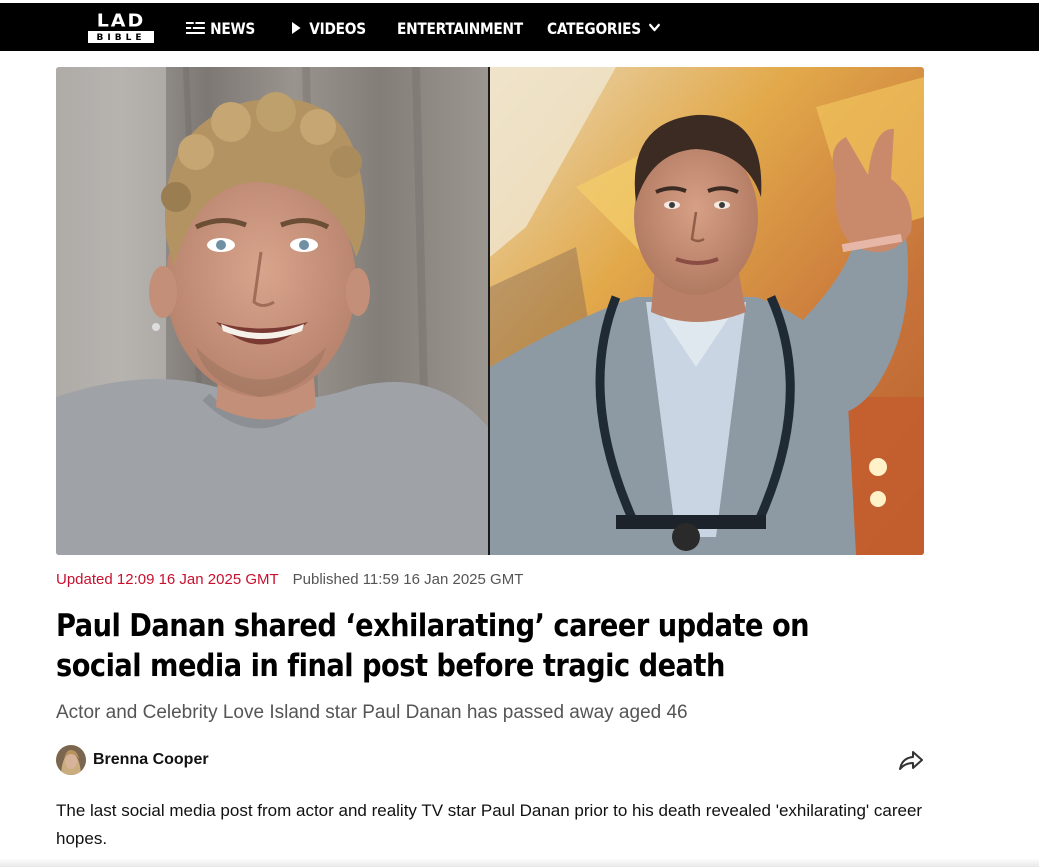  I want to click on nav-news-label: NEWS, so click(233, 28).